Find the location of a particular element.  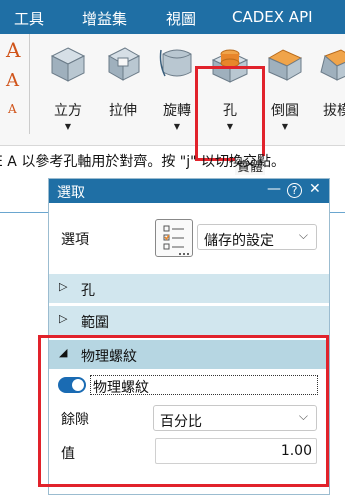

menu-view: 視圖 is located at coordinates (181, 18).